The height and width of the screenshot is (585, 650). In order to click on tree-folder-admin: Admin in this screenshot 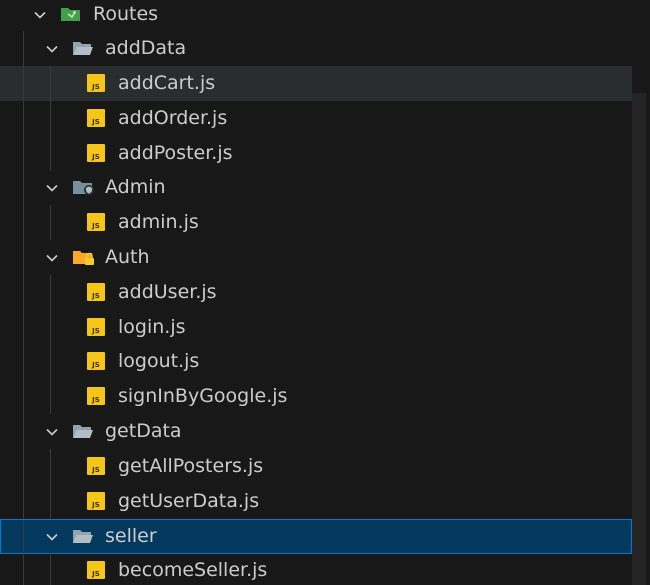, I will do `click(316, 187)`.